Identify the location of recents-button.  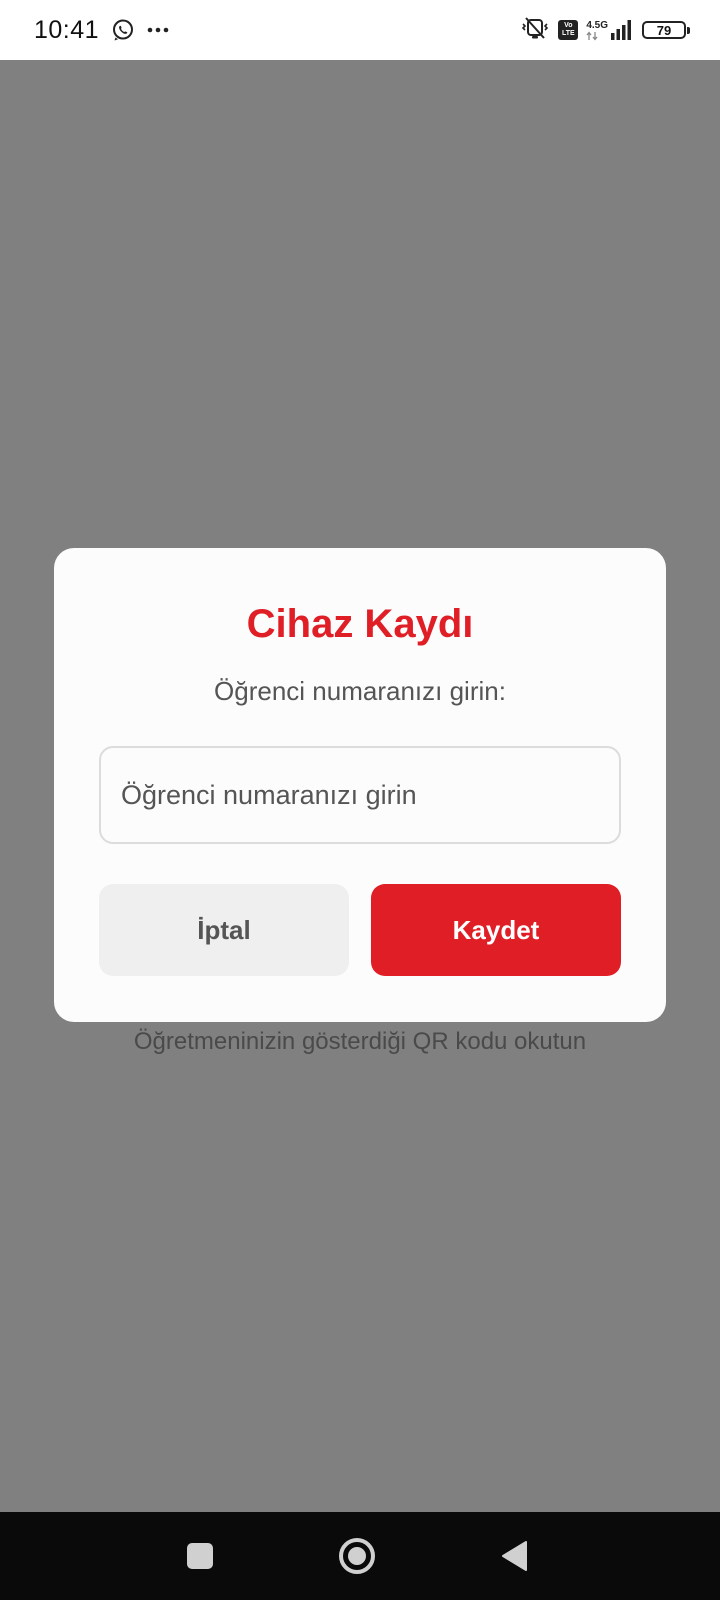
(200, 1556).